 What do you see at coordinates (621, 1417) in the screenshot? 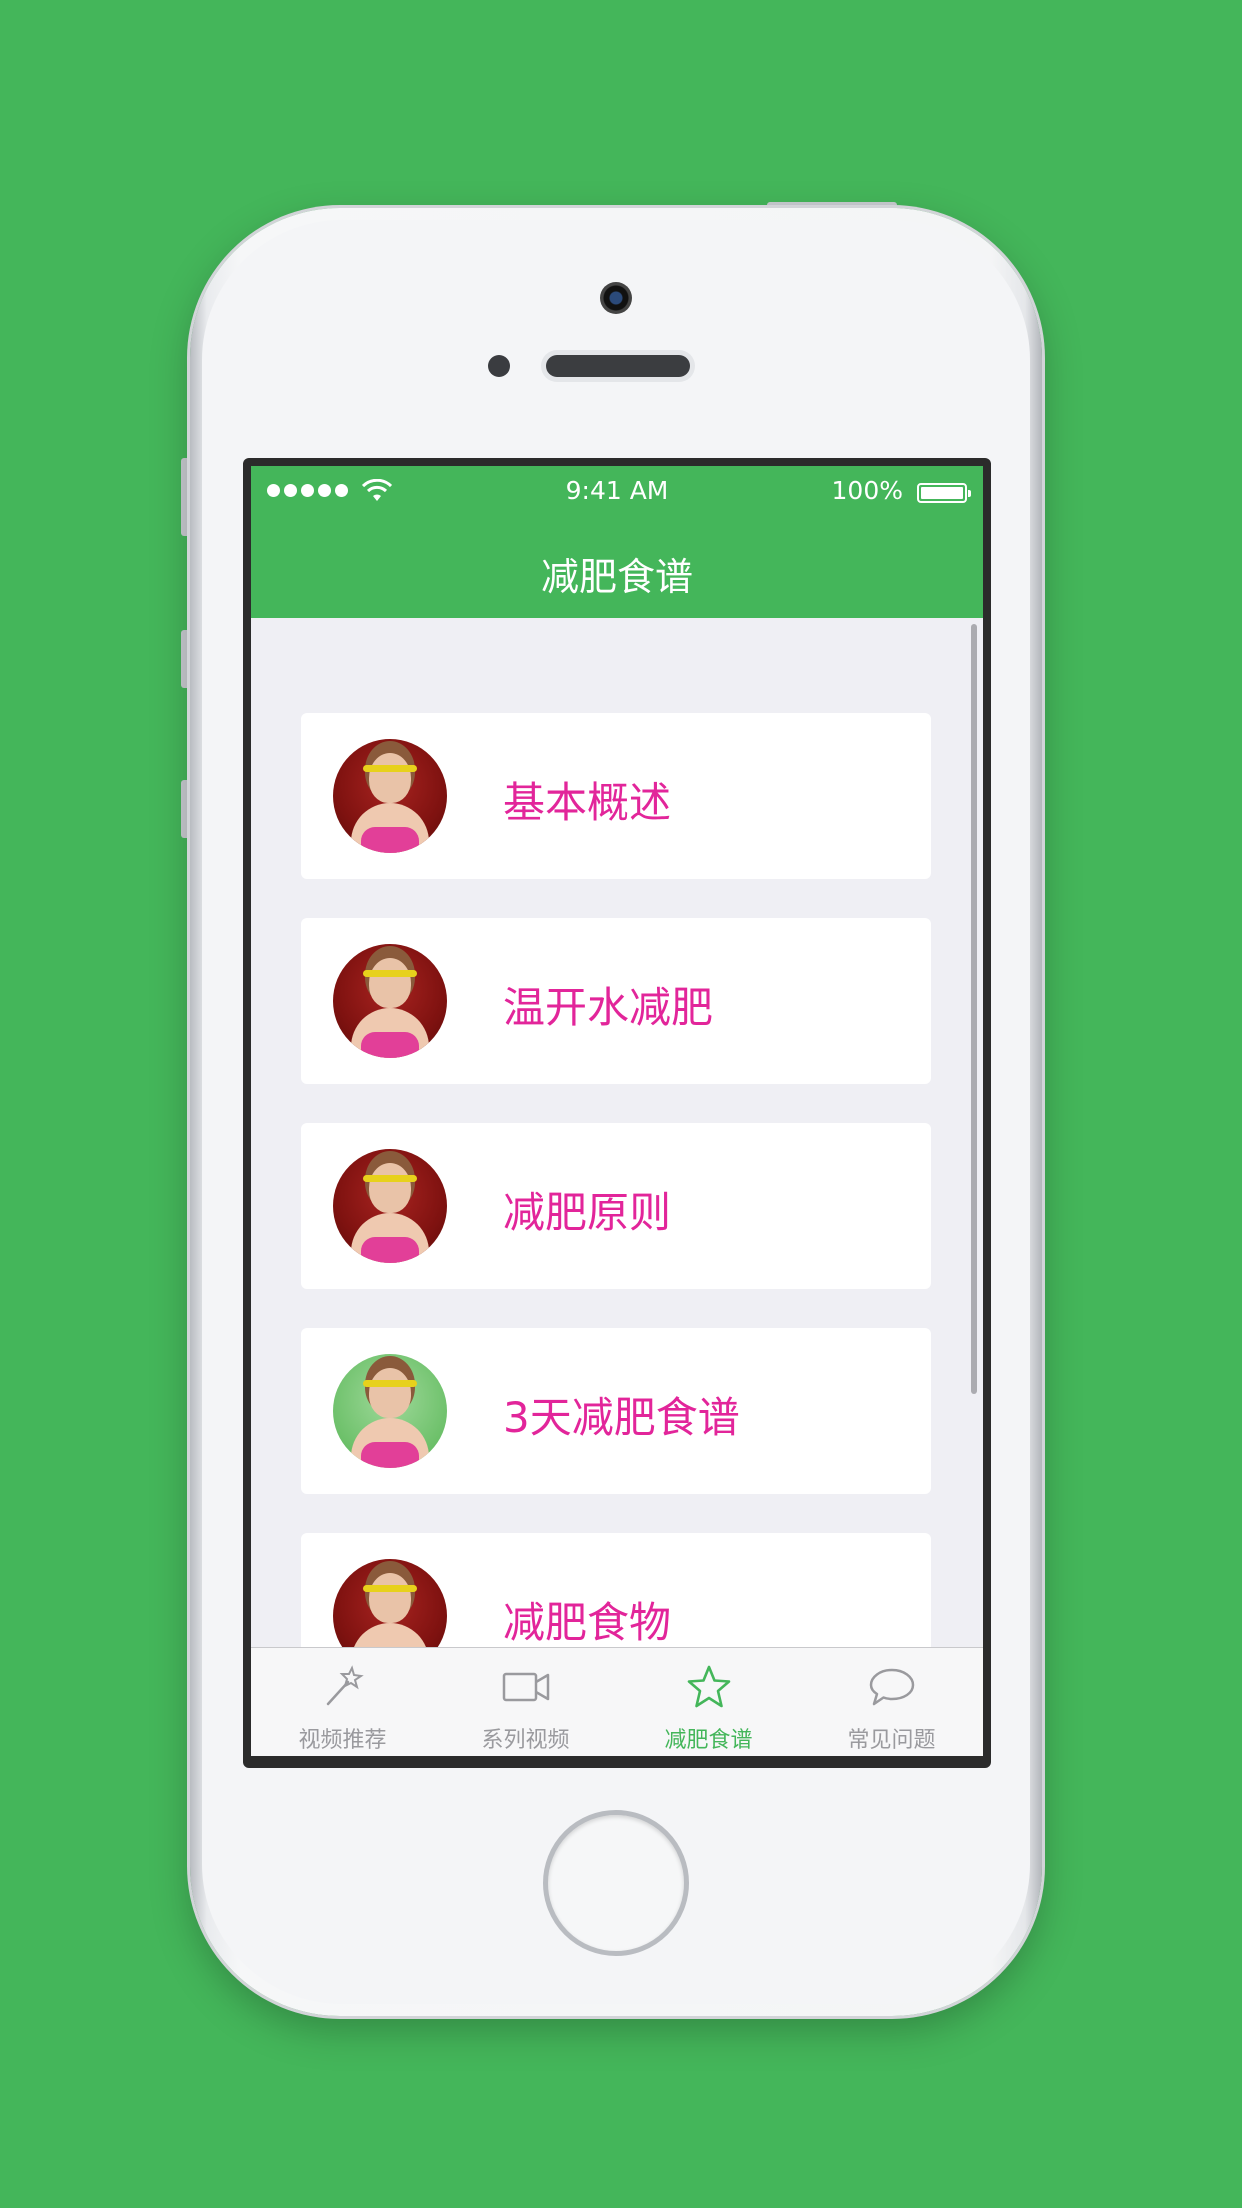
I see `list-item-label: 3天减肥食谱` at bounding box center [621, 1417].